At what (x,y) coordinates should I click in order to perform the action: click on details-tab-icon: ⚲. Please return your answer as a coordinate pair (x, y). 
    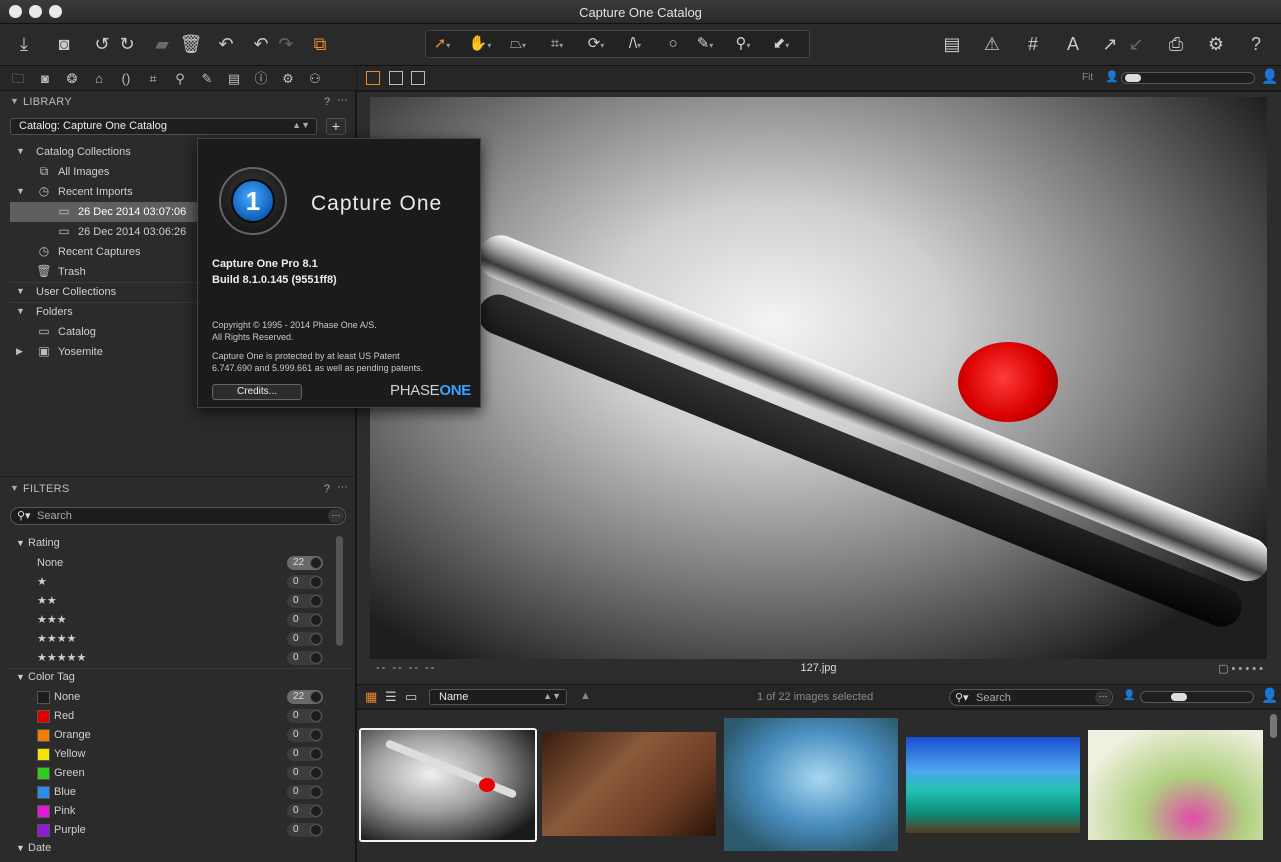
    Looking at the image, I should click on (180, 79).